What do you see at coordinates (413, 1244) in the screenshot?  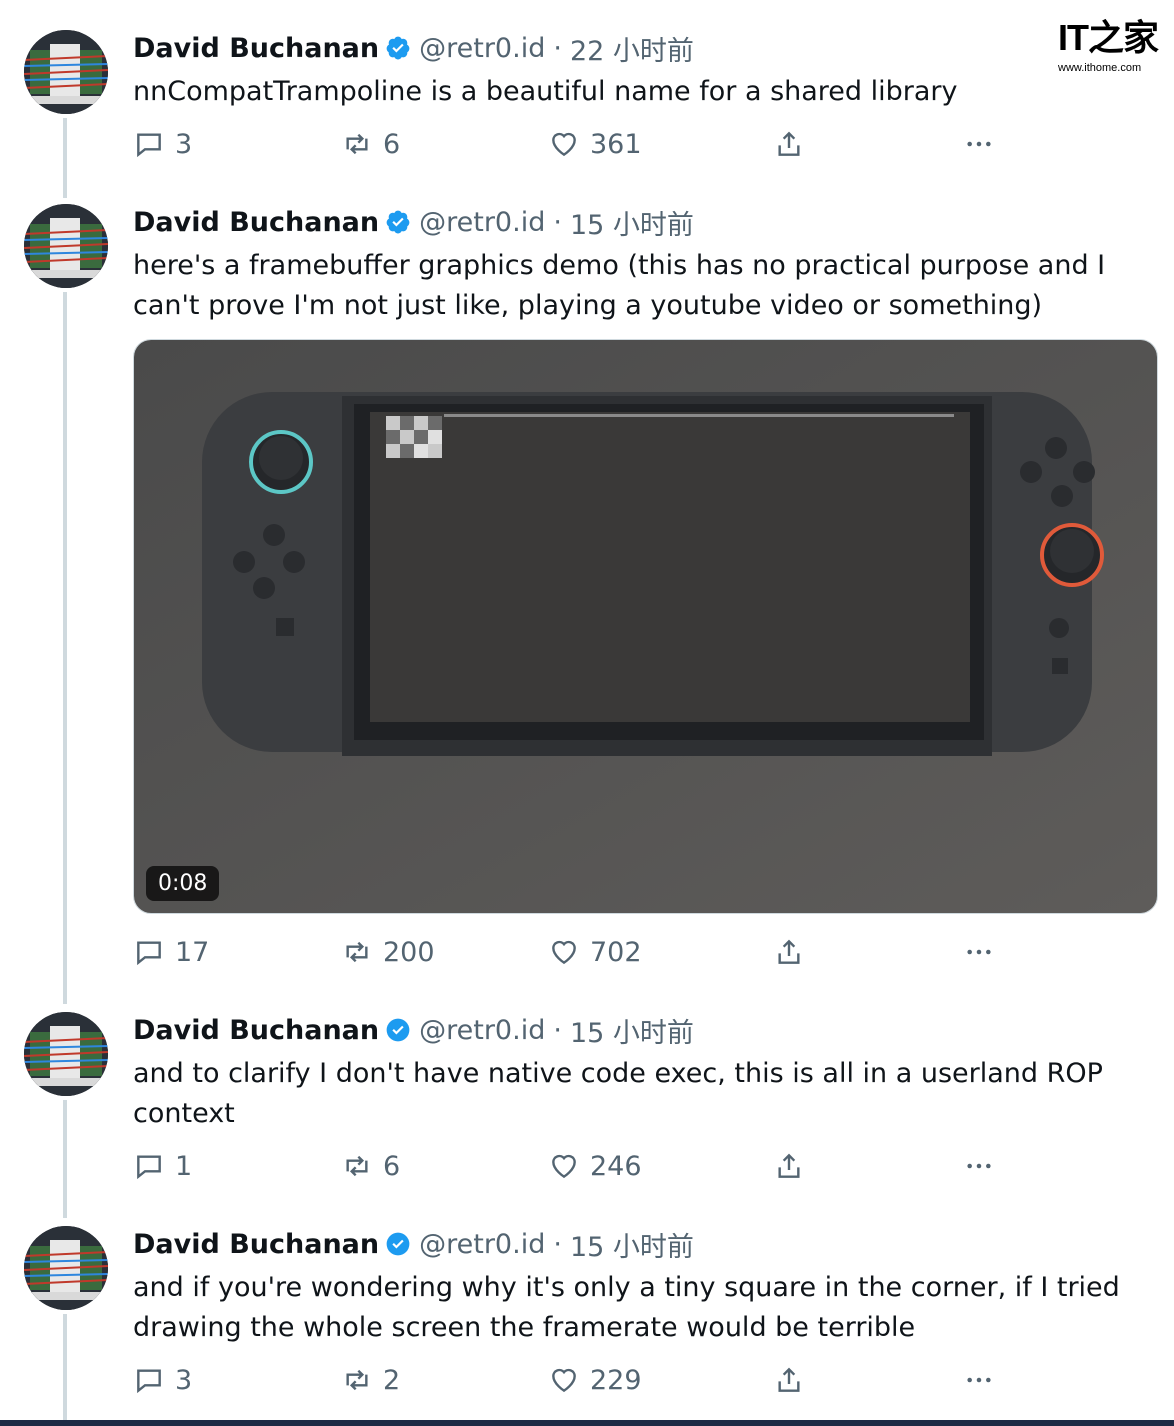 I see `tweet-header: David Buchanan @retr0.id · 15 小时前` at bounding box center [413, 1244].